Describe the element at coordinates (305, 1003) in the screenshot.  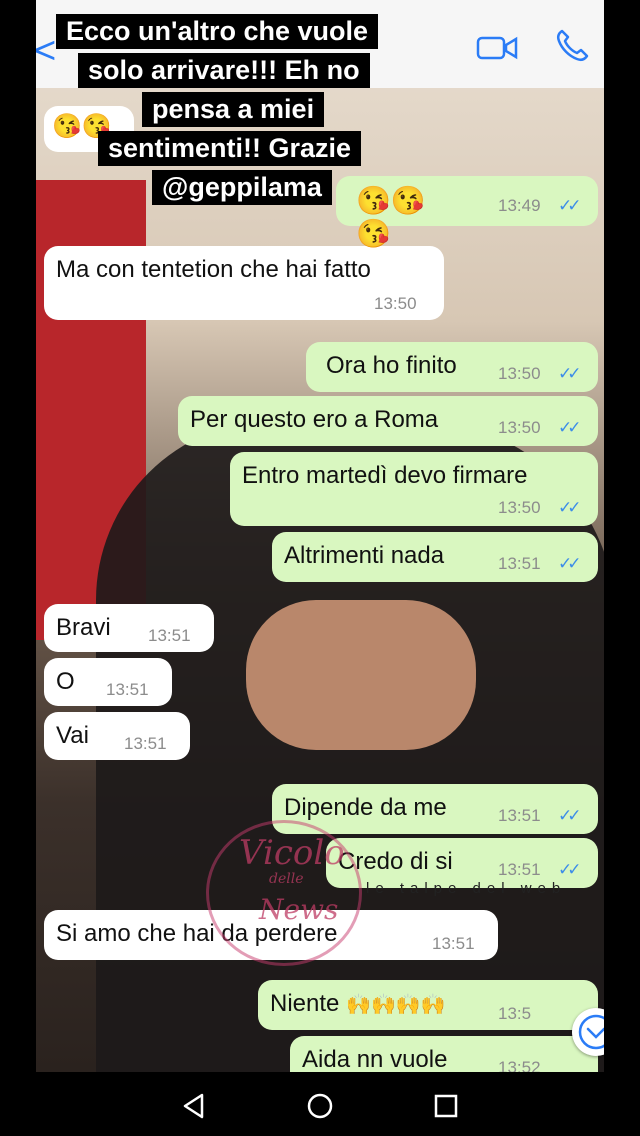
I see `message-text: Niente` at that location.